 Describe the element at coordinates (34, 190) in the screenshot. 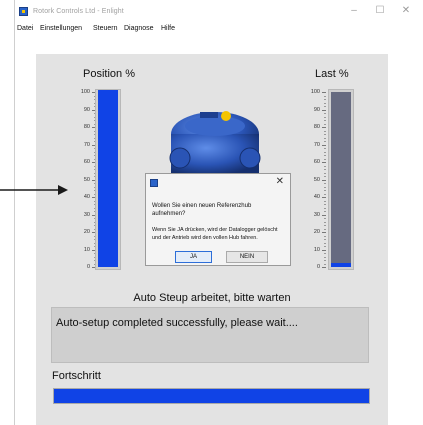

I see `arrow-icon` at that location.